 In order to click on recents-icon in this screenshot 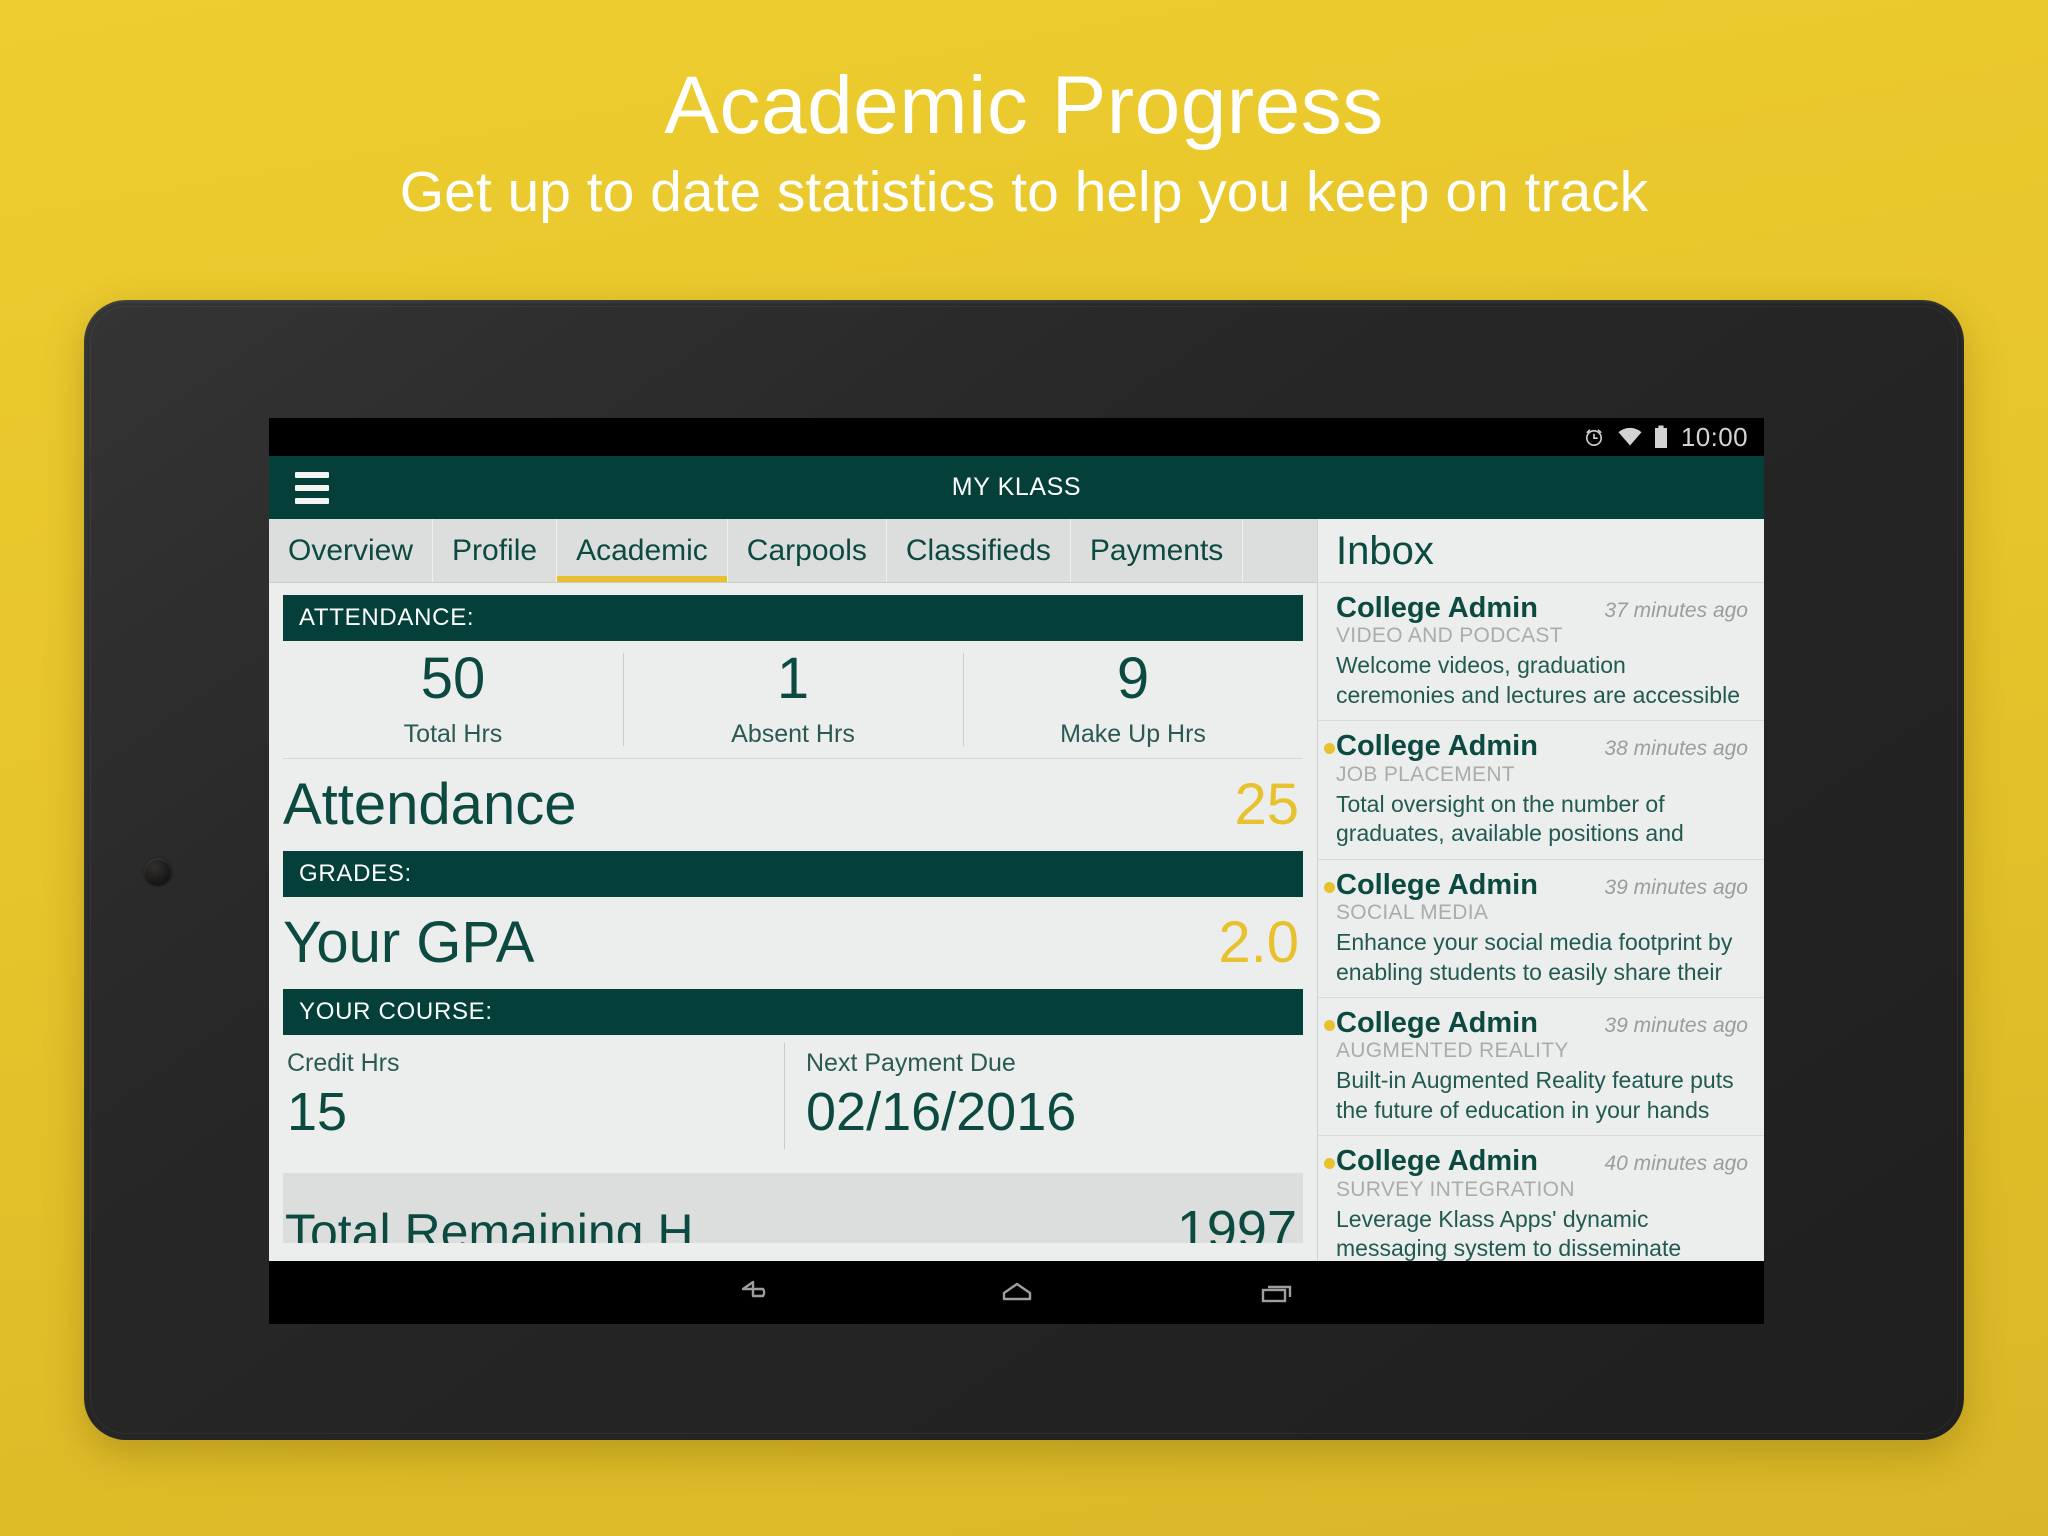, I will do `click(1277, 1293)`.